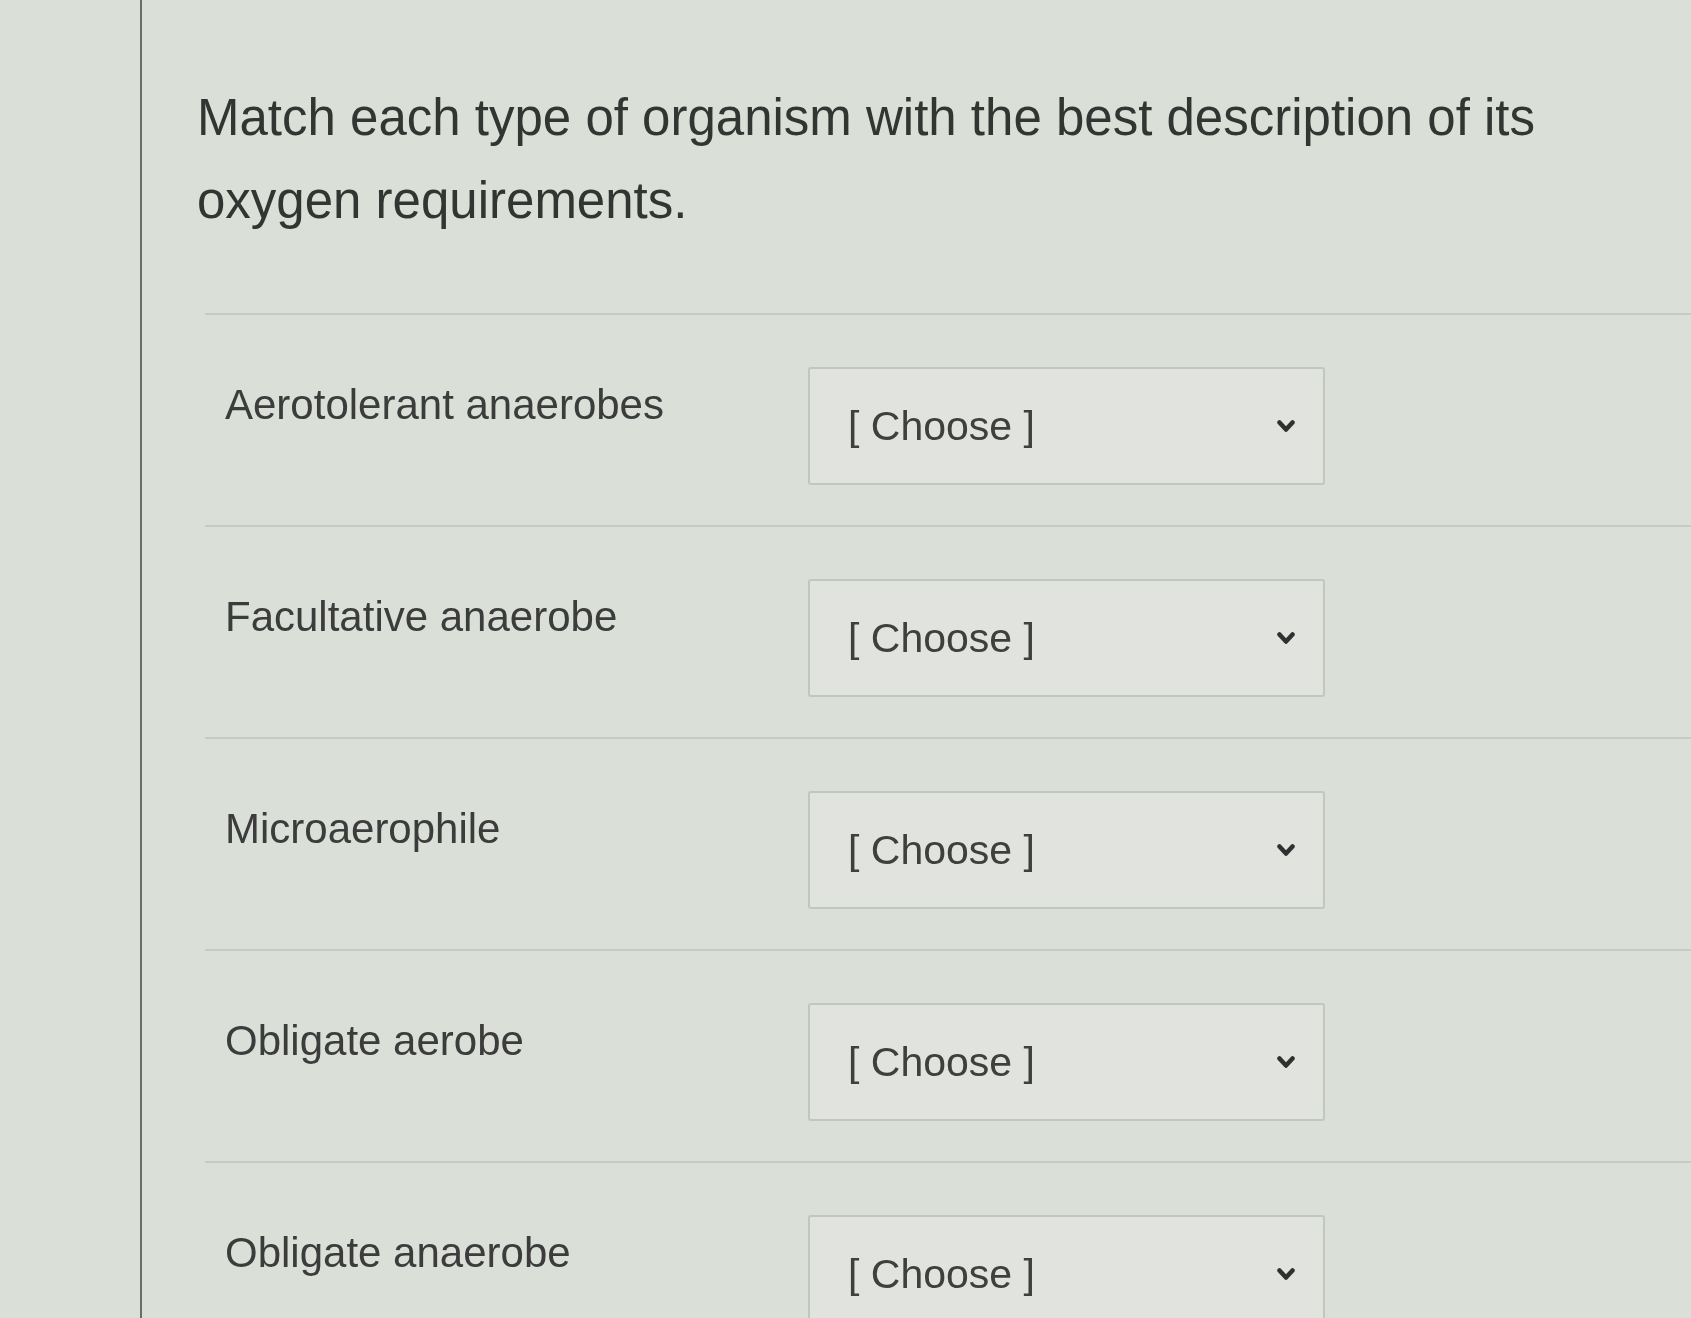  Describe the element at coordinates (398, 1253) in the screenshot. I see `organism-label: Obligate anaerobe` at that location.